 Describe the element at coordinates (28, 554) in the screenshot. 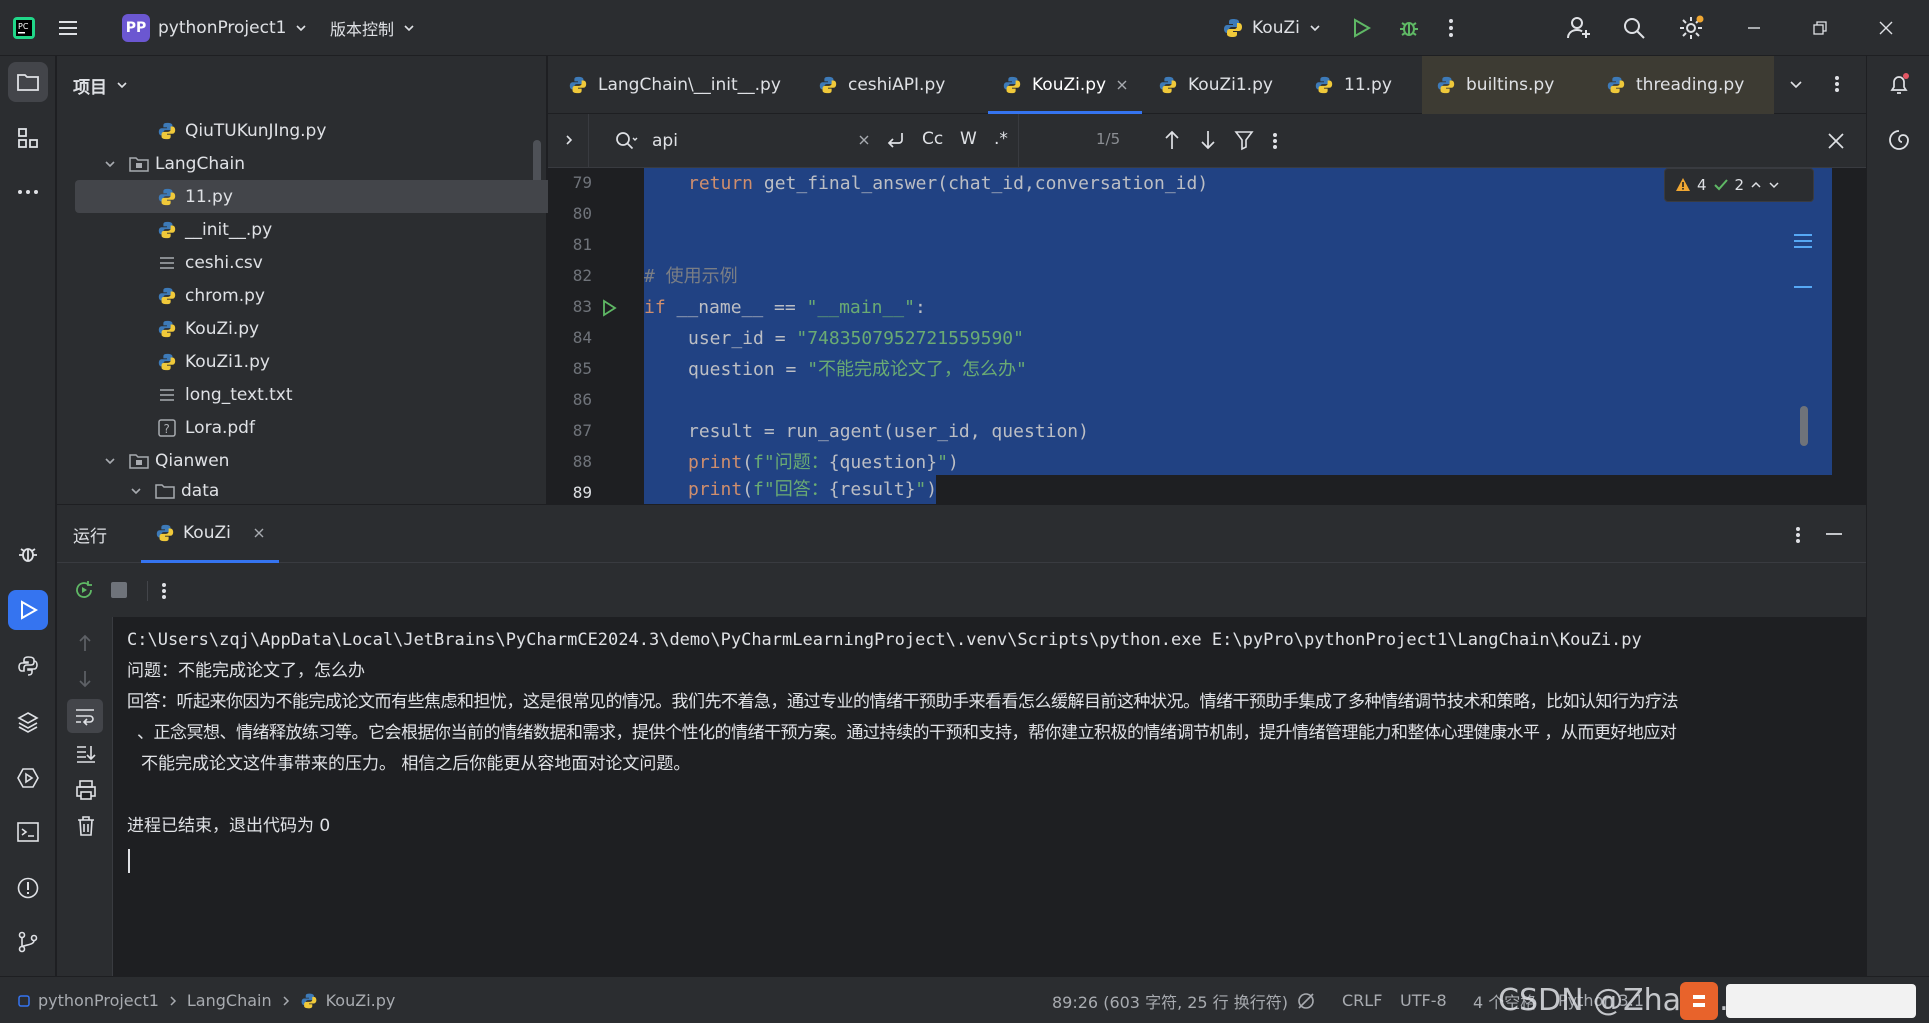

I see `debug-tool-button` at that location.